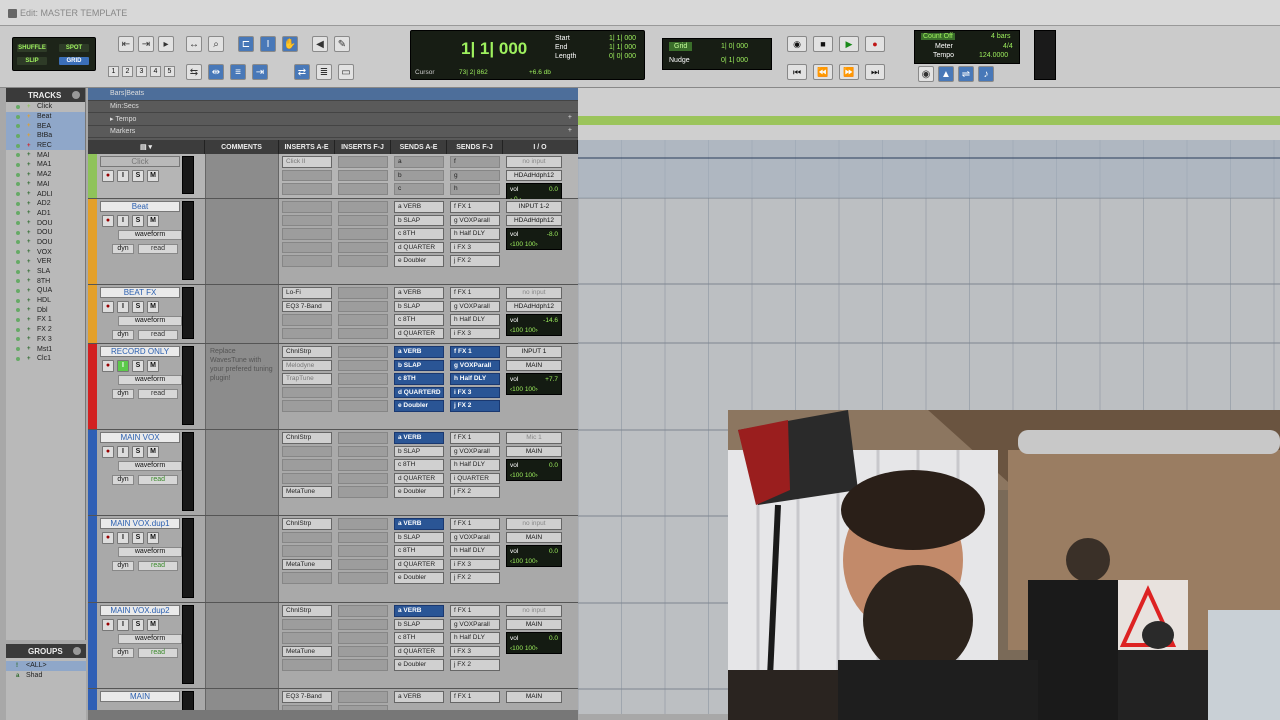  Describe the element at coordinates (32, 48) in the screenshot. I see `mode-shuffle: SHUFFLE` at that location.